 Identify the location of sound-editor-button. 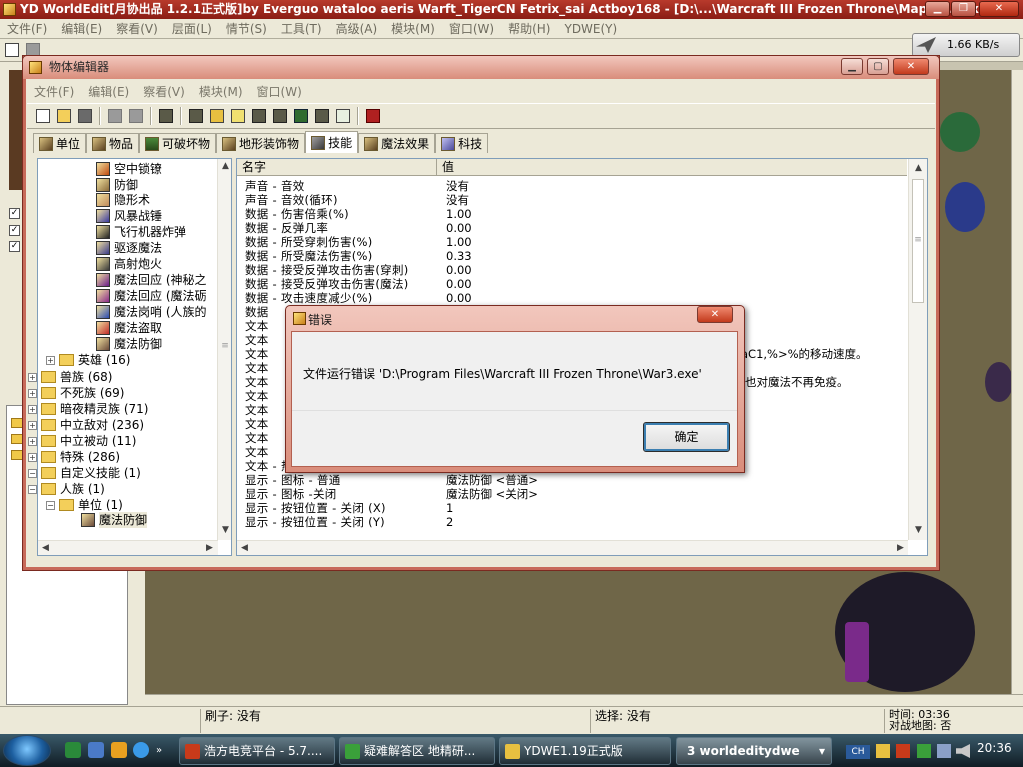
(238, 116).